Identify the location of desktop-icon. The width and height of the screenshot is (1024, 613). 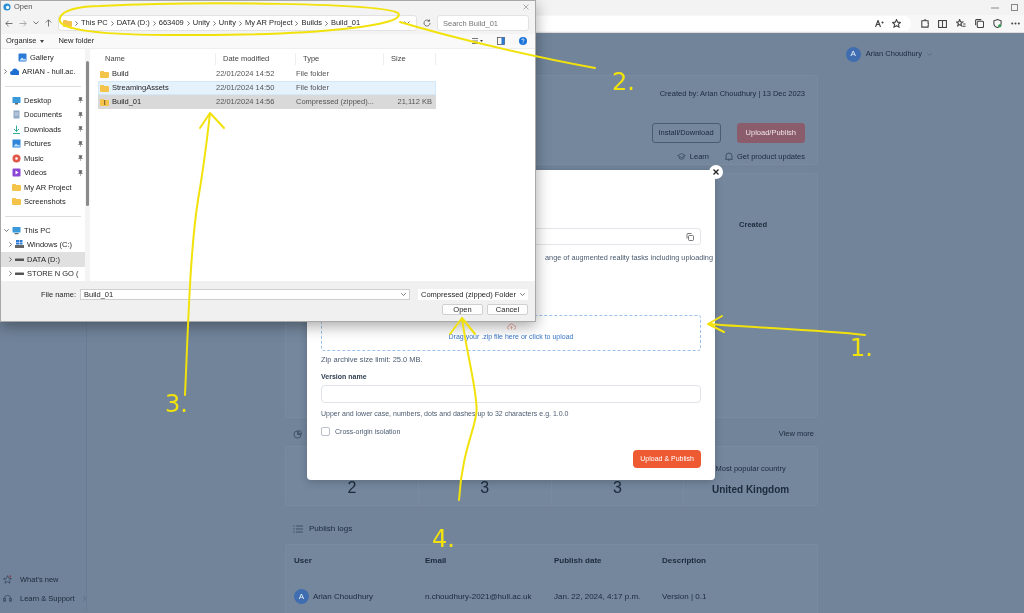
(16, 100).